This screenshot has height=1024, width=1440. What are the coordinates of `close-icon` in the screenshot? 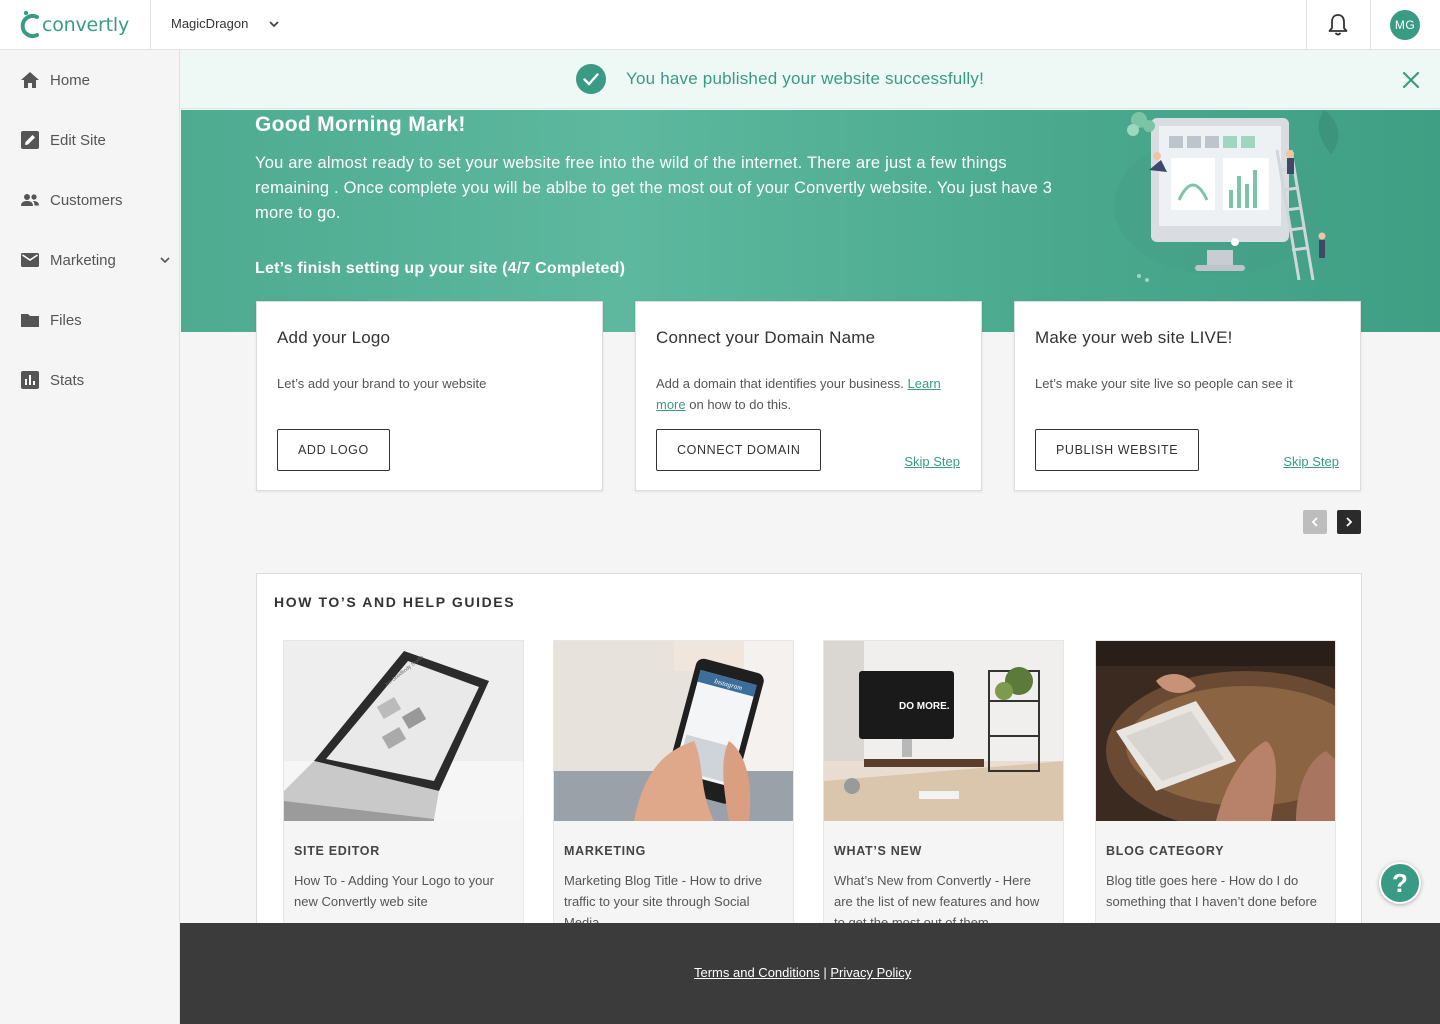 It's located at (1411, 80).